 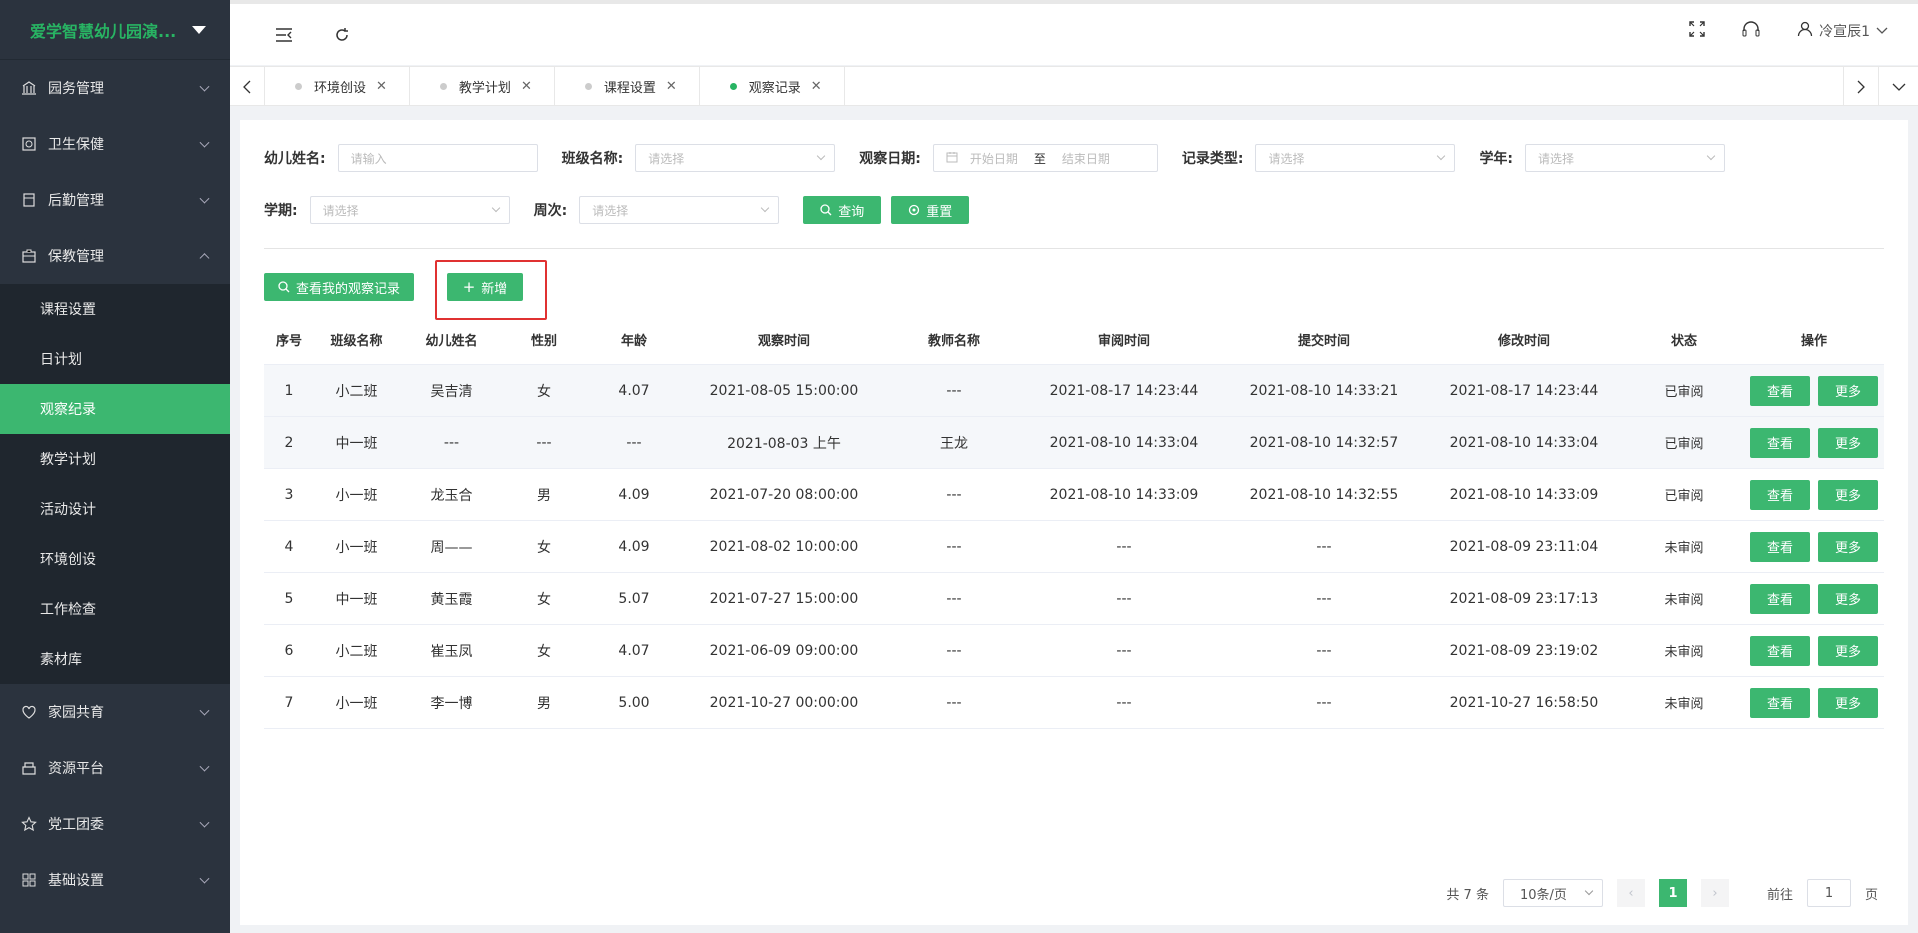 I want to click on goto-page-input: 1, so click(x=1828, y=893).